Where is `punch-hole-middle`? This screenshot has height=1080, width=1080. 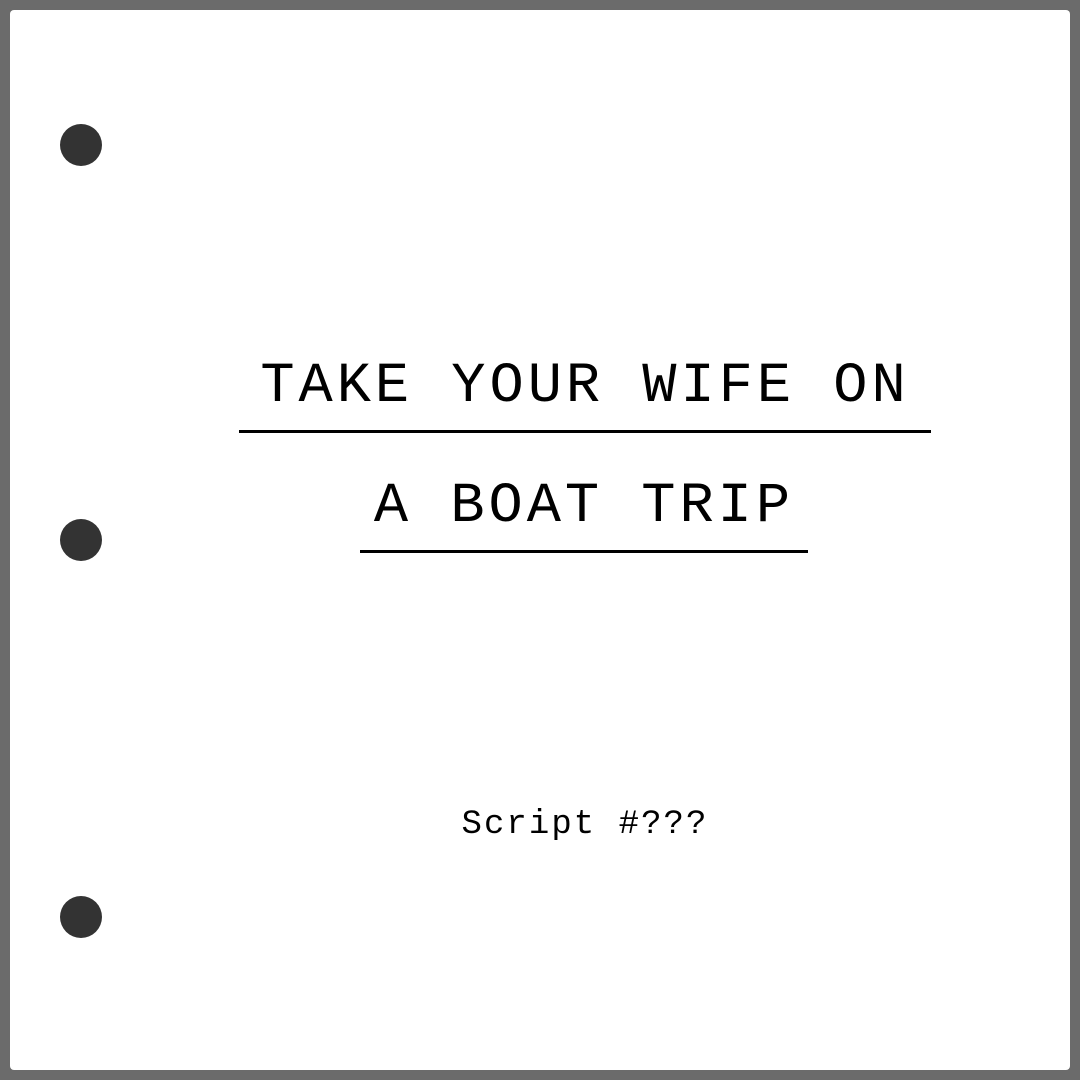 punch-hole-middle is located at coordinates (81, 540).